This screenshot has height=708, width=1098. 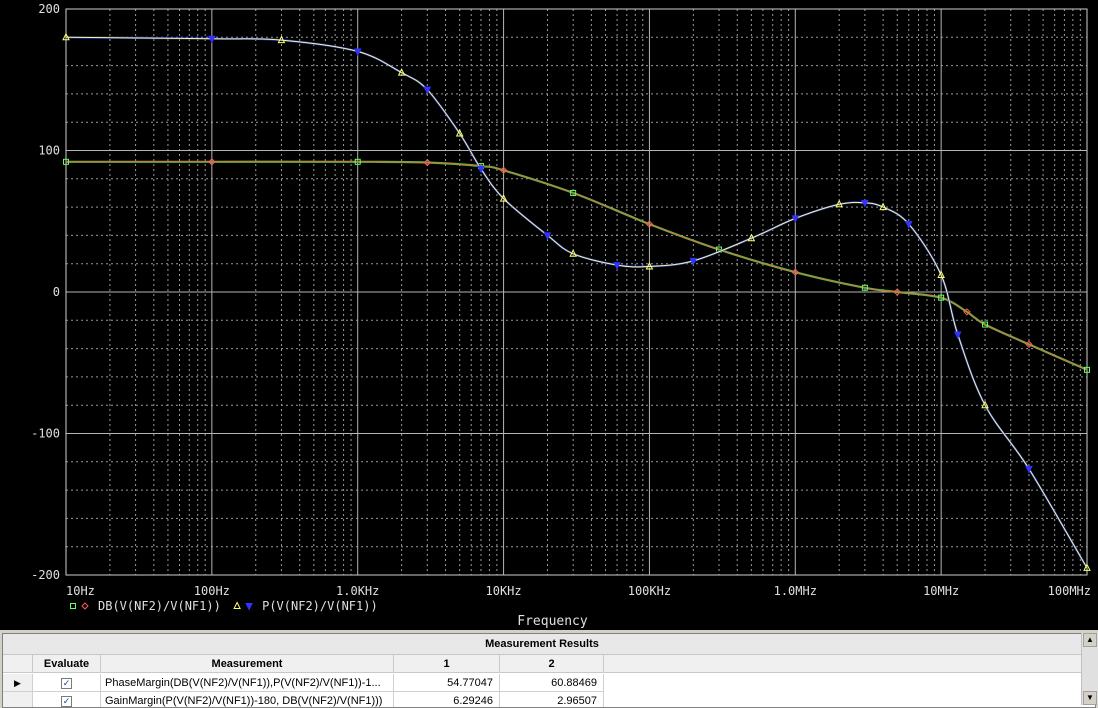 I want to click on y-tick-label: -200, so click(x=45, y=575).